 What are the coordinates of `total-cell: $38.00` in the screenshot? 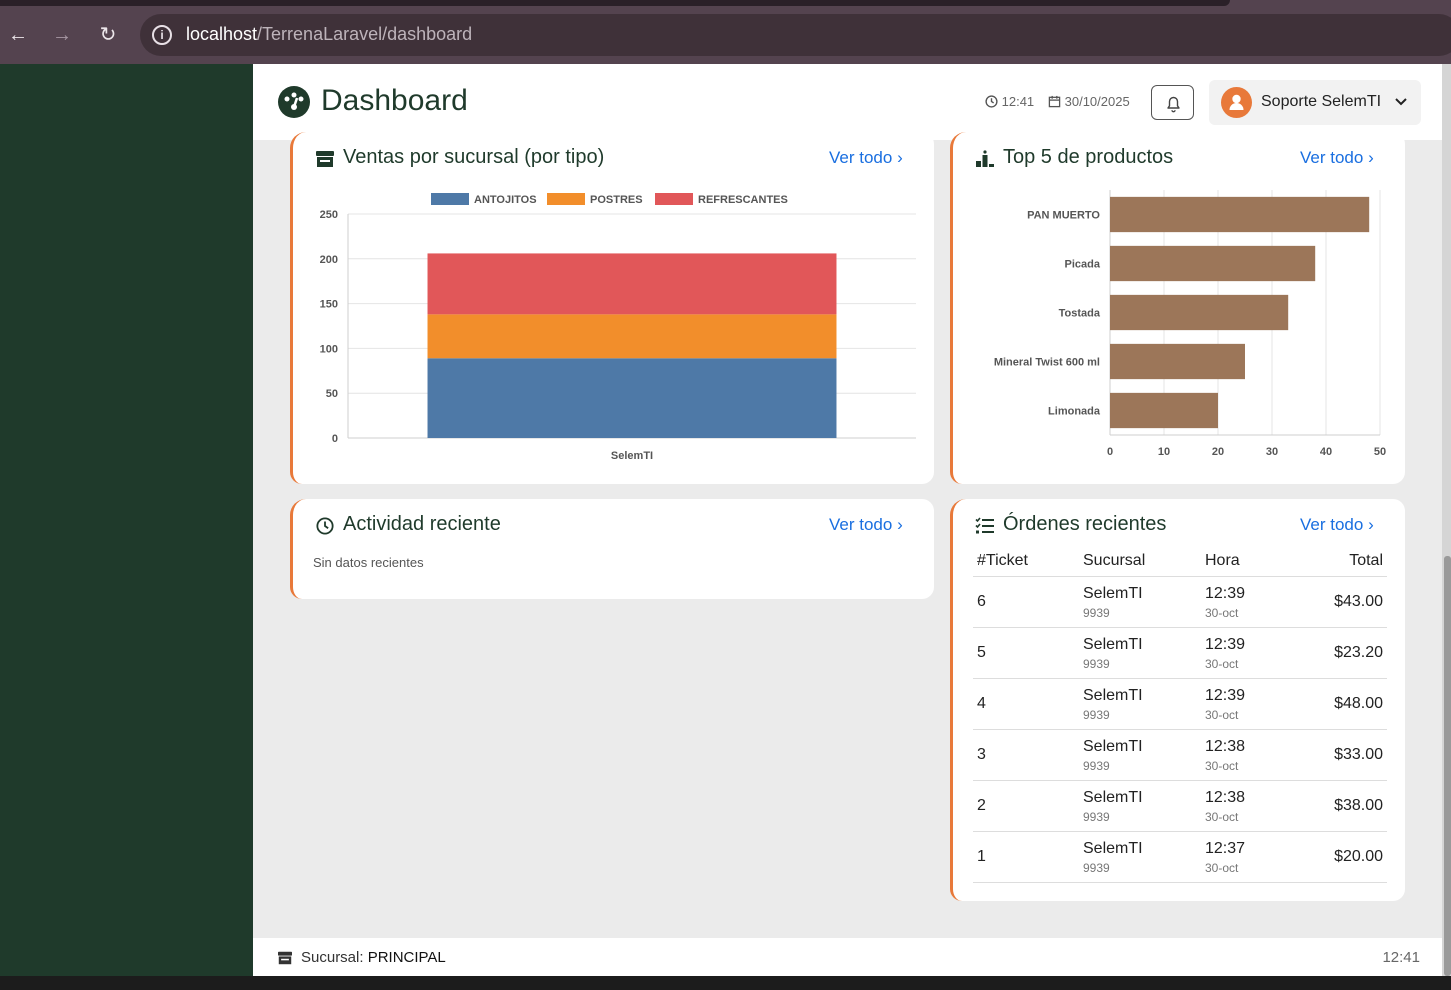 It's located at (1344, 806).